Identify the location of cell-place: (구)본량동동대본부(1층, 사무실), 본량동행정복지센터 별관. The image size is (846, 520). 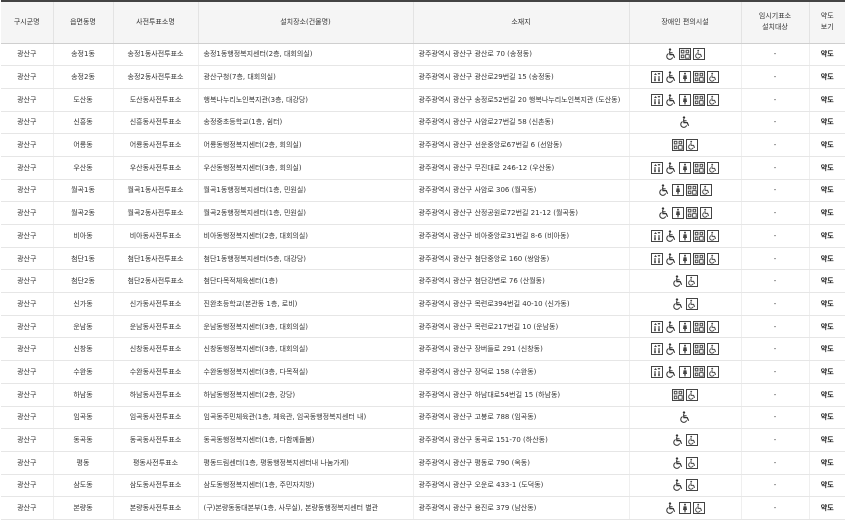
(305, 508).